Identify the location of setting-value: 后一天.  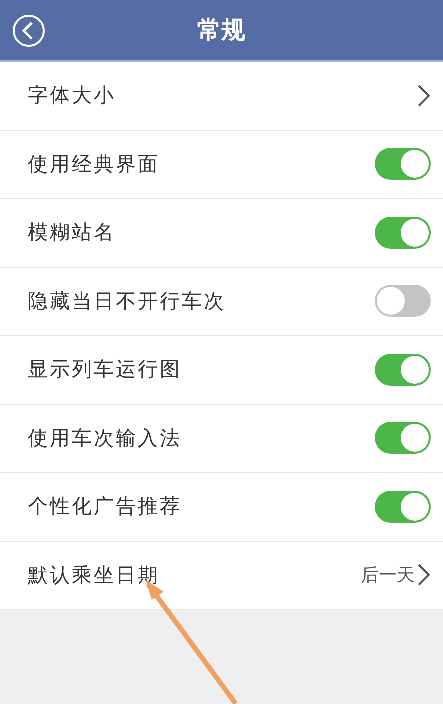
(388, 576).